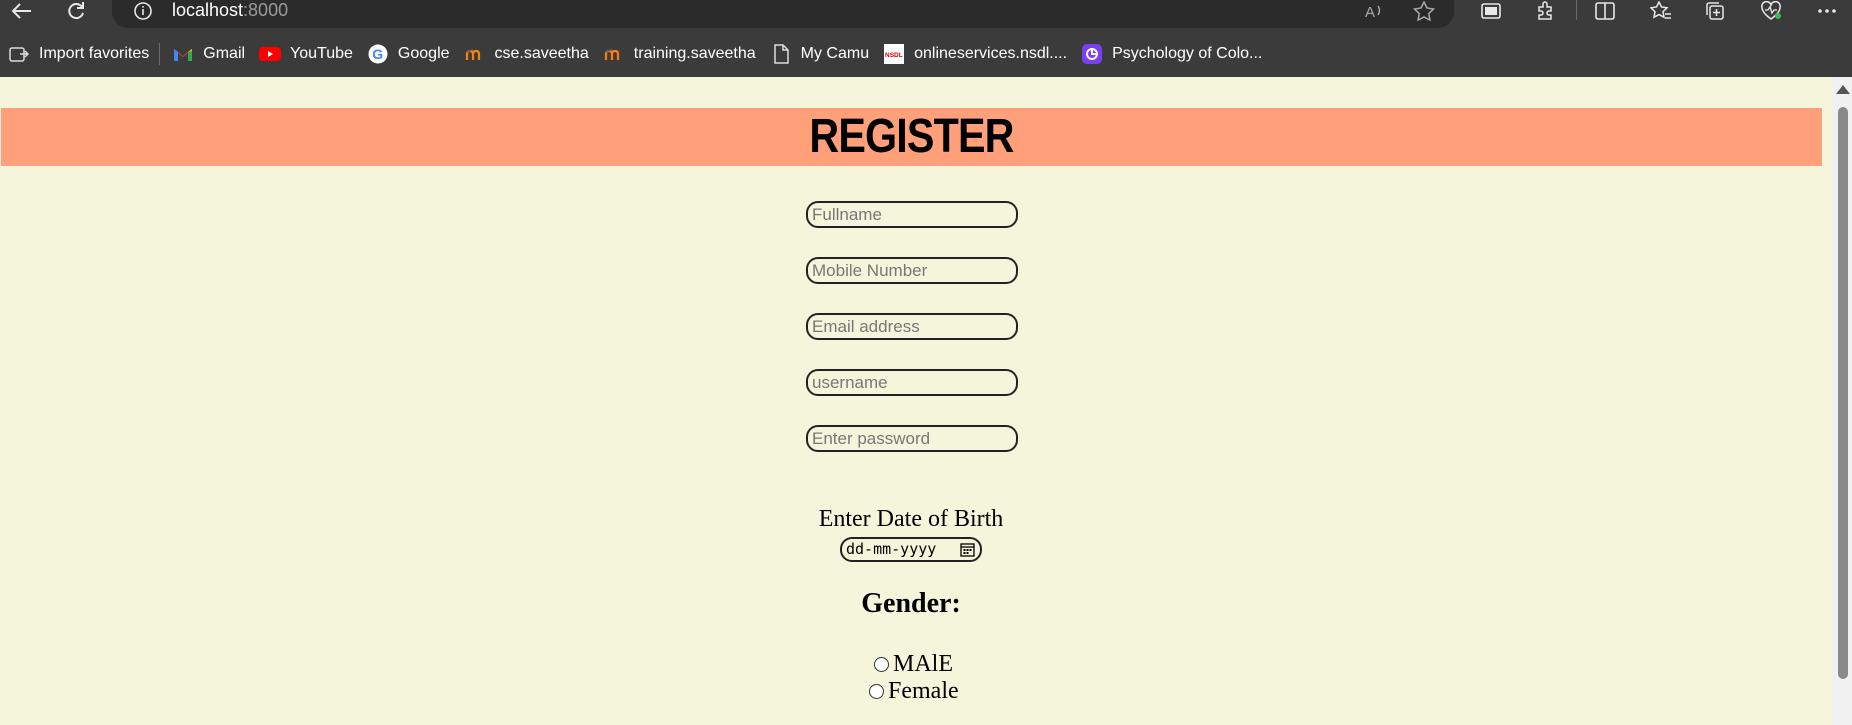  I want to click on svg-text: G, so click(377, 54).